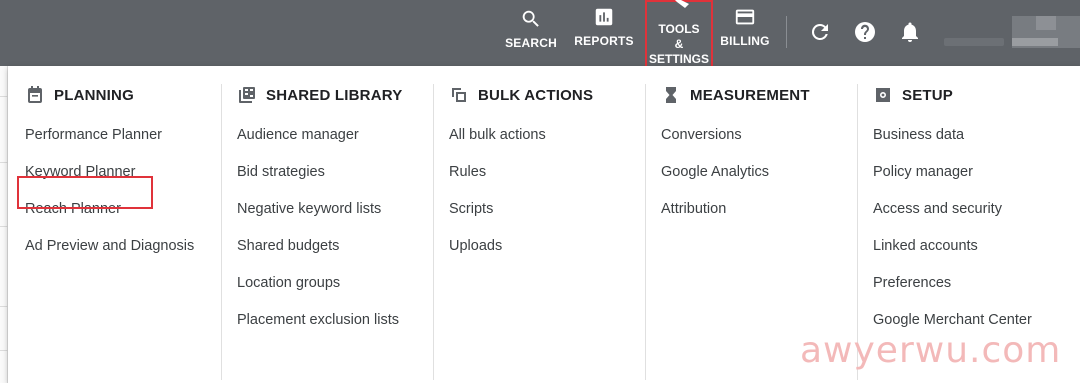 The height and width of the screenshot is (383, 1080). I want to click on tools-and-settings-button: TOOLS & SETTINGS, so click(679, 34).